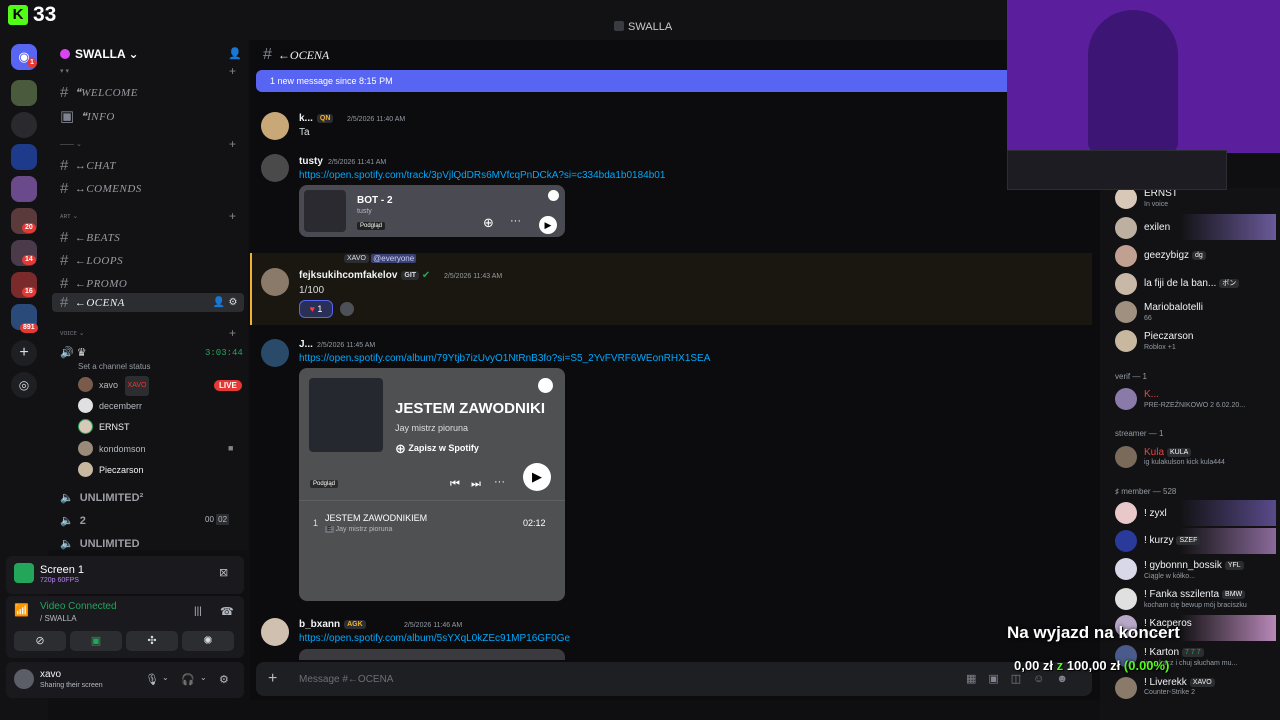  What do you see at coordinates (93, 283) in the screenshot?
I see `channel-promo: # ←PROMO` at bounding box center [93, 283].